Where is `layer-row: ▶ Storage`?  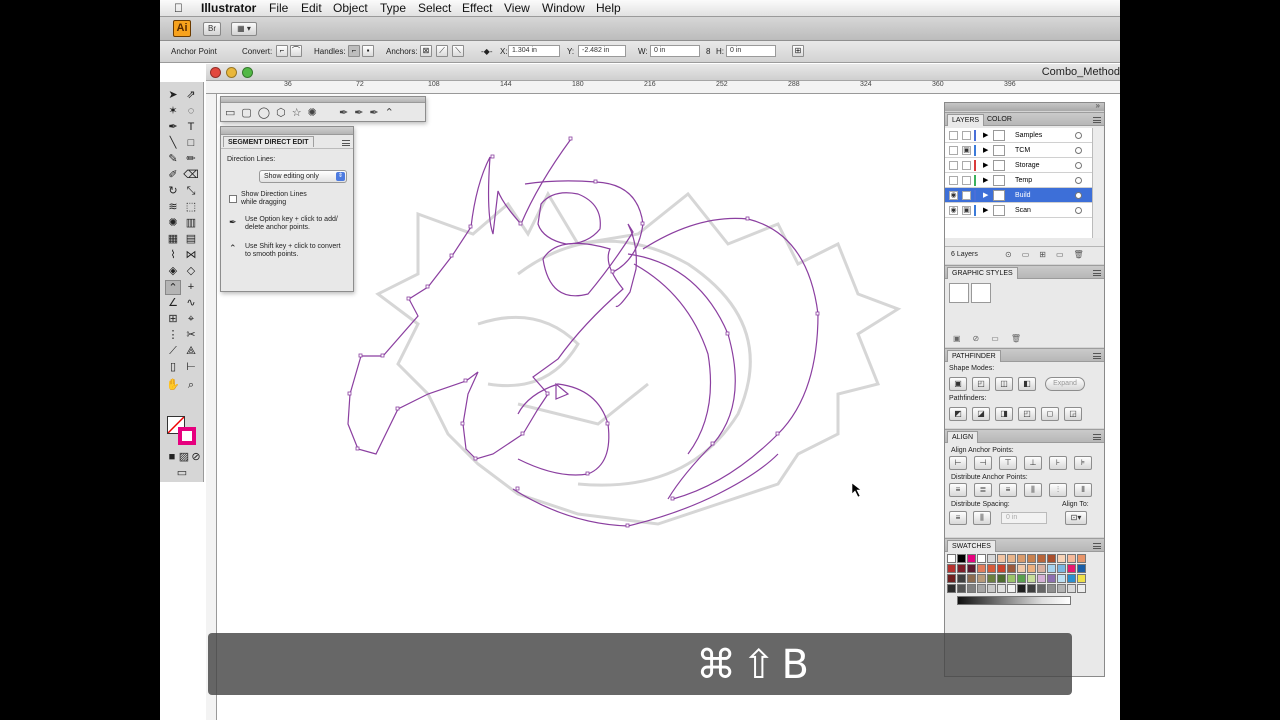
layer-row: ▶ Storage is located at coordinates (1018, 165).